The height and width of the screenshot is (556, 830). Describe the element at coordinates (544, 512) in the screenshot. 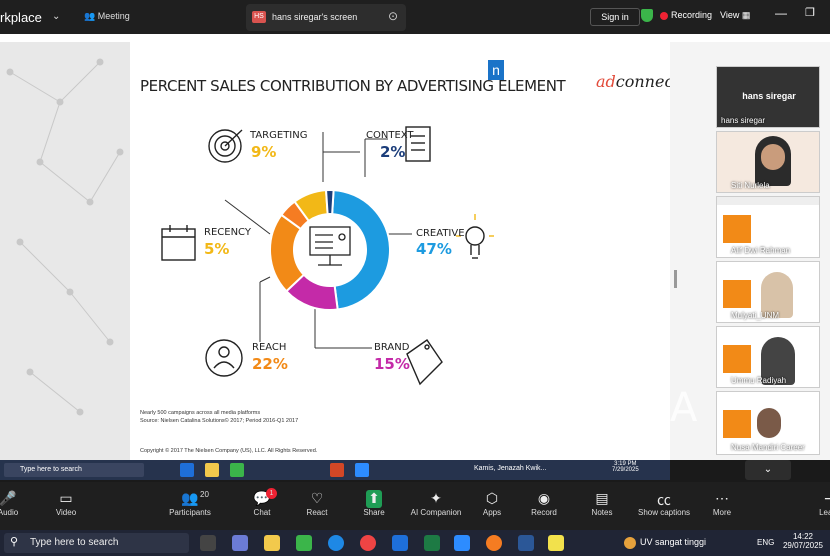

I see `control-label: Record` at that location.